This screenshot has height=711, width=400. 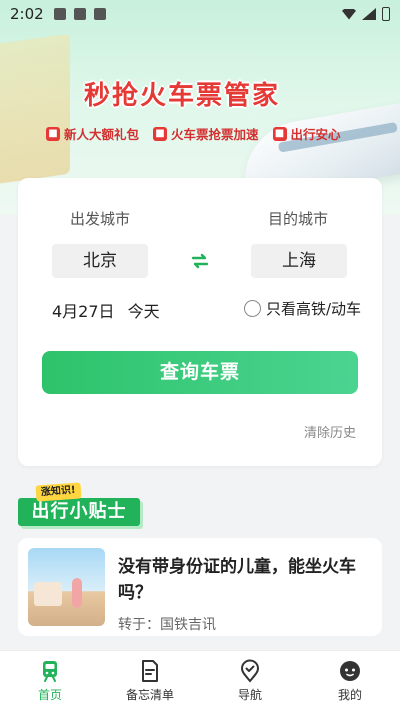 I want to click on travel-date-selector: 4月27日 今天, so click(x=110, y=310).